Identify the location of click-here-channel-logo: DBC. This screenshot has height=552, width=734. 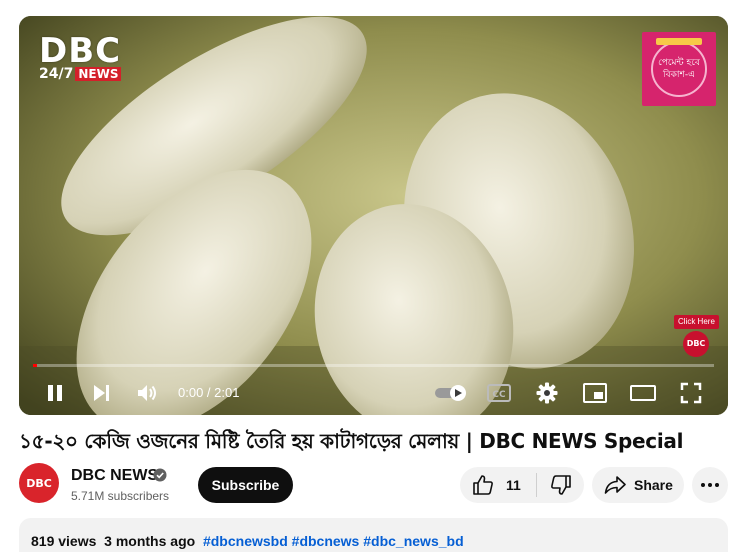
(696, 344).